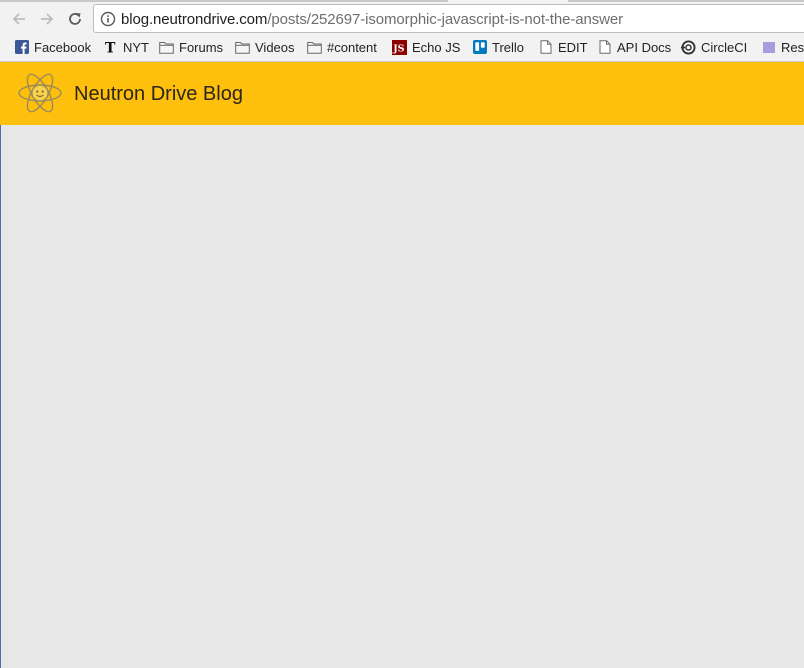 This screenshot has height=668, width=804. I want to click on echojs-icon: JS, so click(399, 47).